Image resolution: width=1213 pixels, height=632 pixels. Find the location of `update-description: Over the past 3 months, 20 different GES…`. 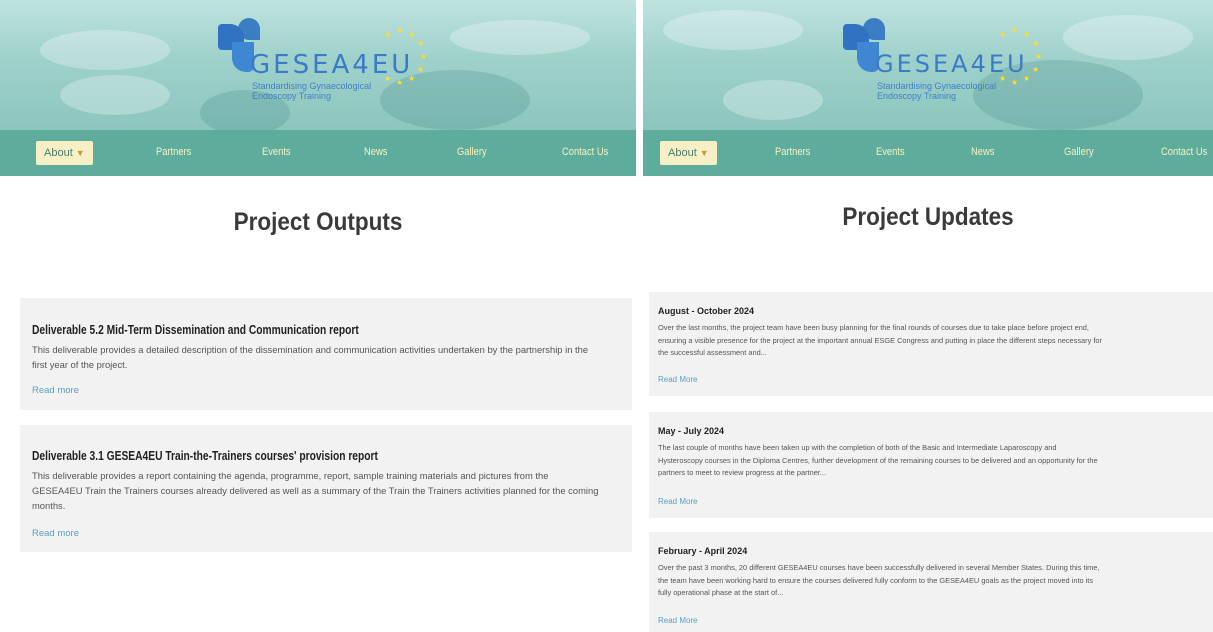

update-description: Over the past 3 months, 20 different GES… is located at coordinates (935, 581).